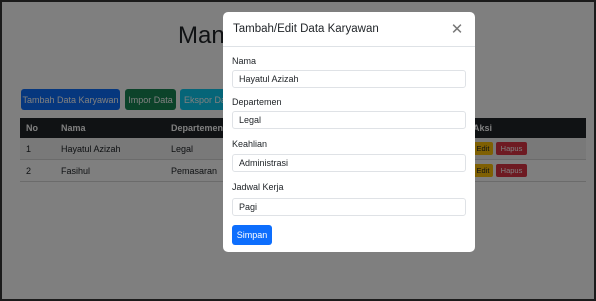 The width and height of the screenshot is (596, 301). I want to click on departemen-input: Legal, so click(349, 120).